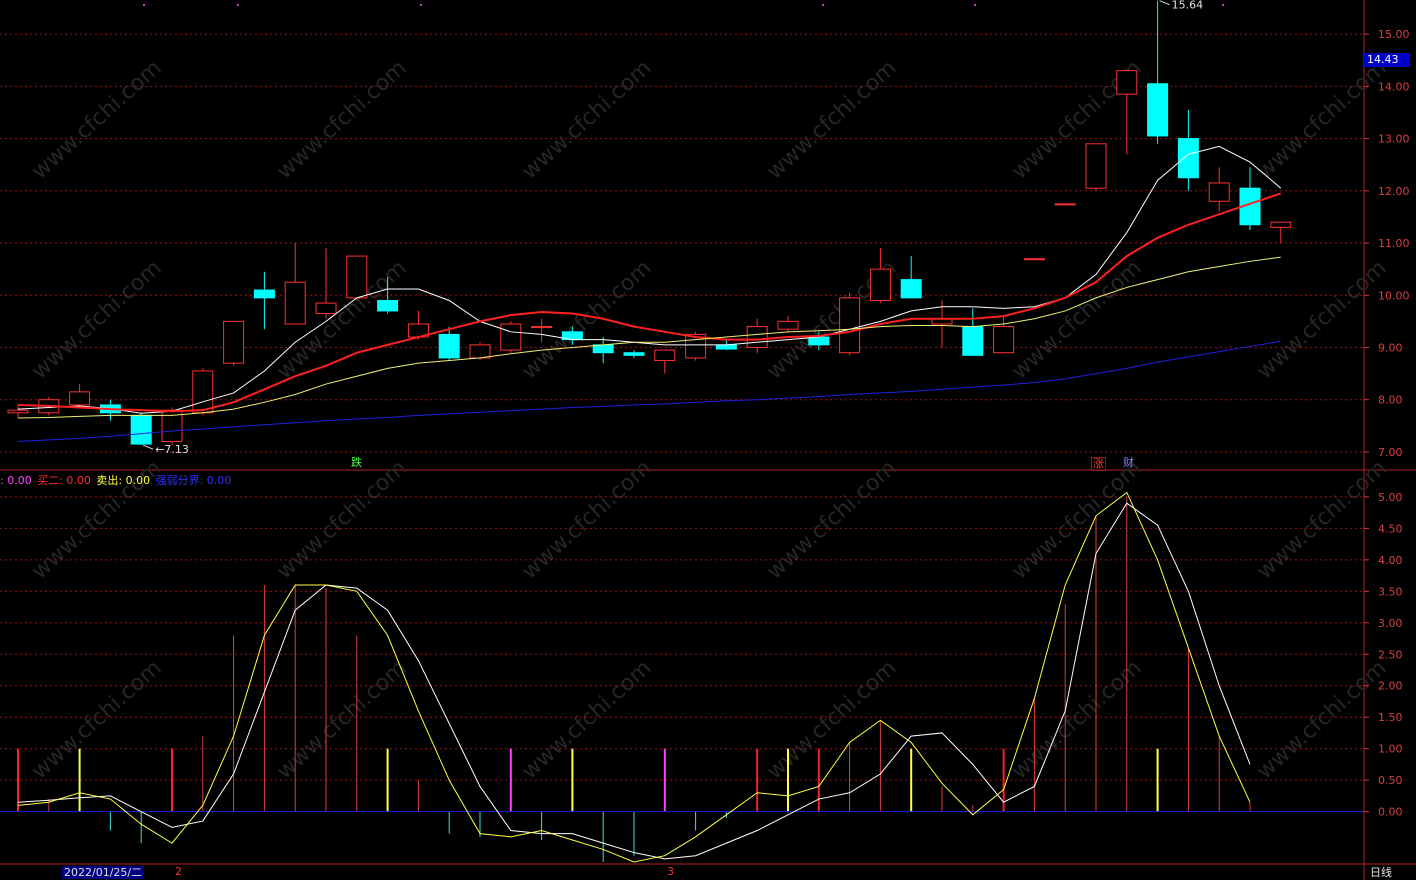 The height and width of the screenshot is (880, 1416). What do you see at coordinates (1390, 749) in the screenshot?
I see `indicator-tick-label: 1.00` at bounding box center [1390, 749].